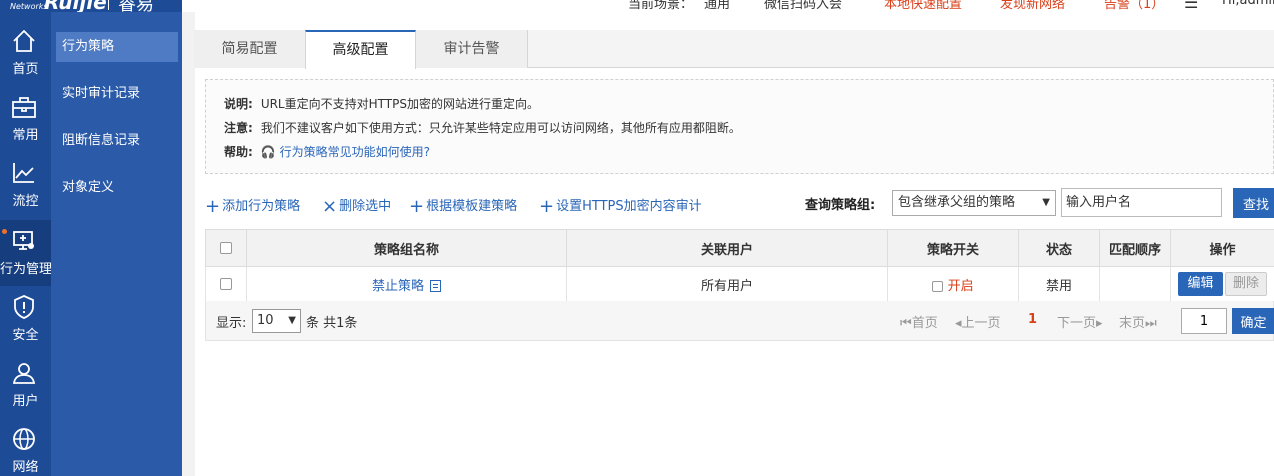 This screenshot has height=476, width=1274. I want to click on header-order: 匹配顺序, so click(1135, 248).